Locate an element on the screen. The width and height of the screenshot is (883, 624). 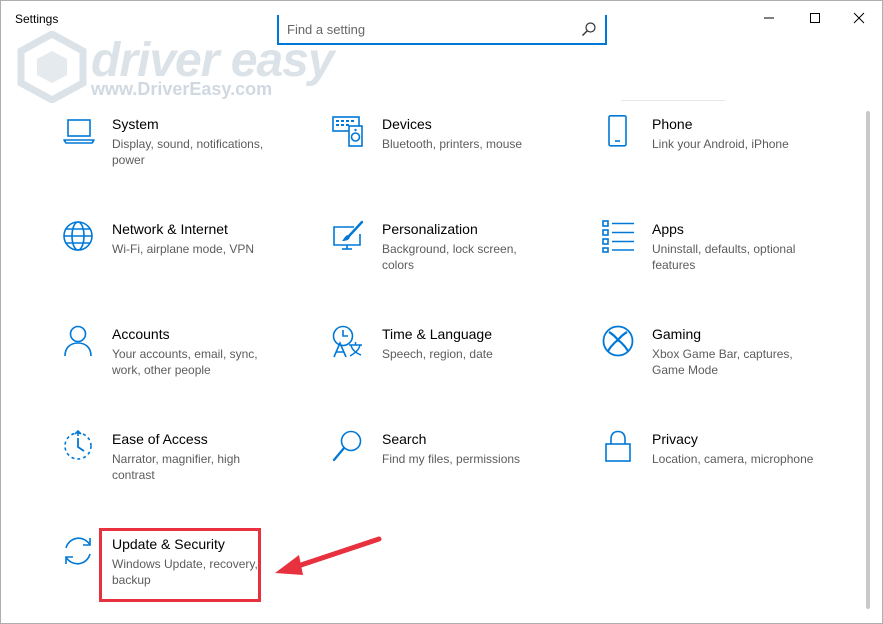
apps-list-icon is located at coordinates (619, 237).